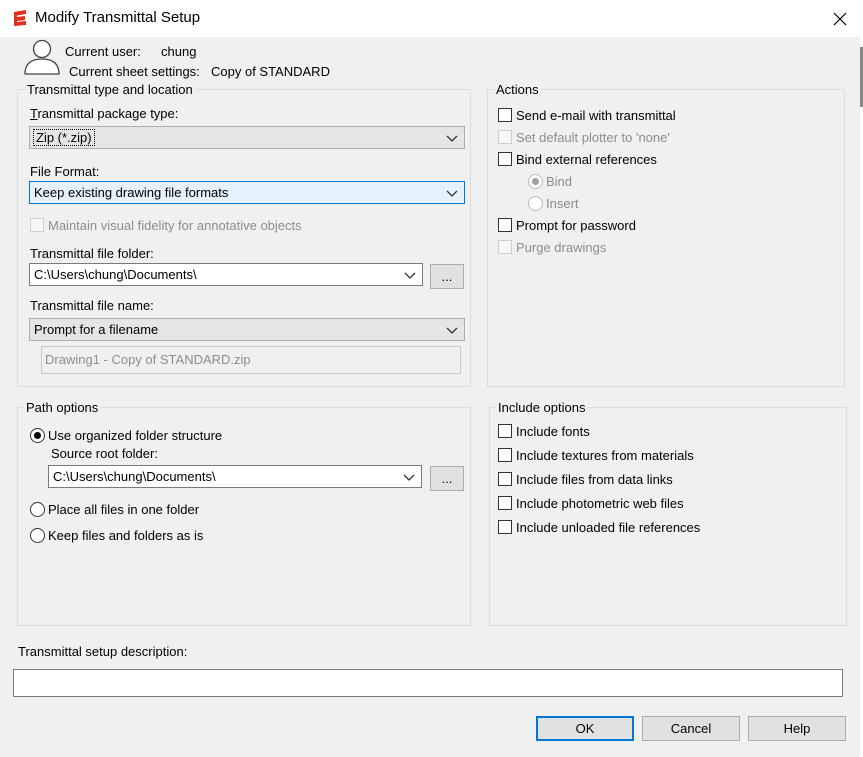 Image resolution: width=863 pixels, height=757 pixels. I want to click on folder-label: Transmittal file folder:, so click(92, 253).